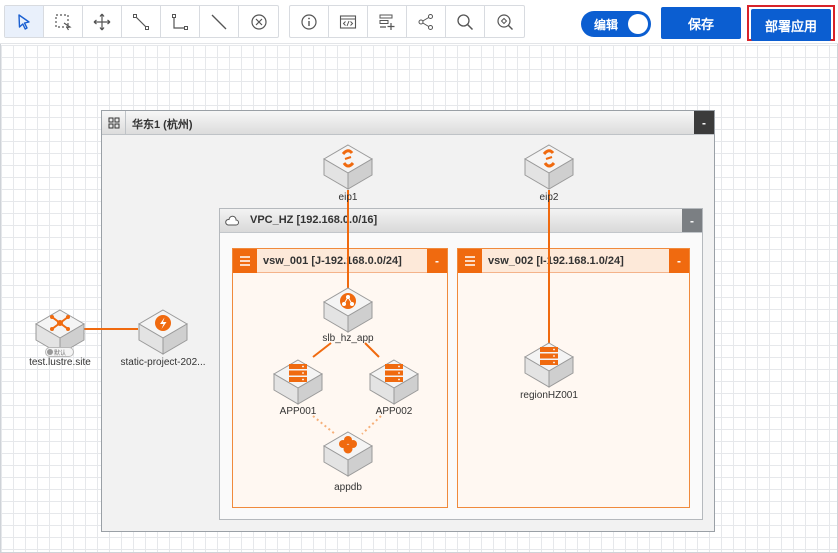 Image resolution: width=838 pixels, height=553 pixels. I want to click on marquee-select-icon, so click(63, 21).